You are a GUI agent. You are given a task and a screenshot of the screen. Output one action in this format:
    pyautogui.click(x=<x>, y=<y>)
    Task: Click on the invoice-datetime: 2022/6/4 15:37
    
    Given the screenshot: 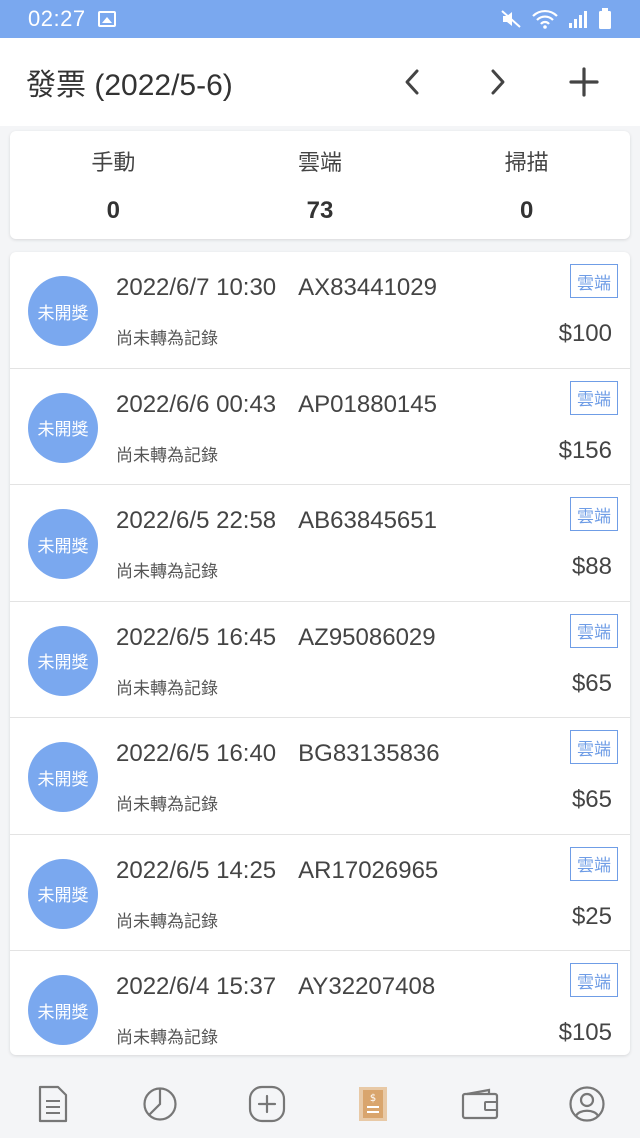 What is the action you would take?
    pyautogui.click(x=196, y=986)
    